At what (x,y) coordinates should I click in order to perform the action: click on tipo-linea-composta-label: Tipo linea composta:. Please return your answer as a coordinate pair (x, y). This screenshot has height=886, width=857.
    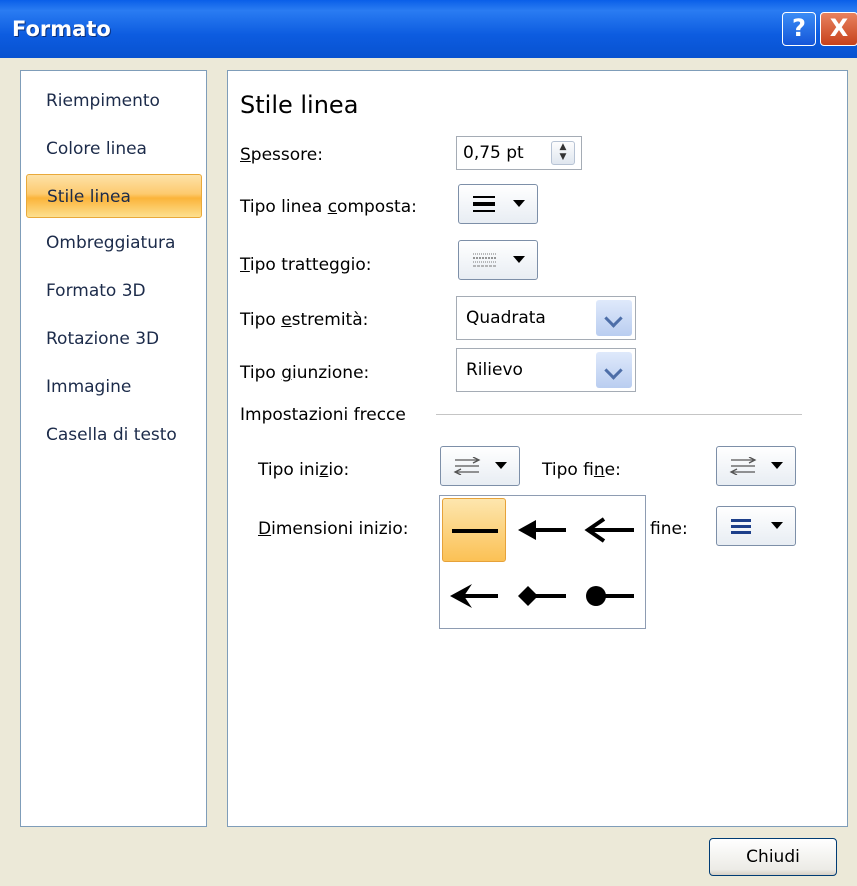
    Looking at the image, I should click on (328, 207).